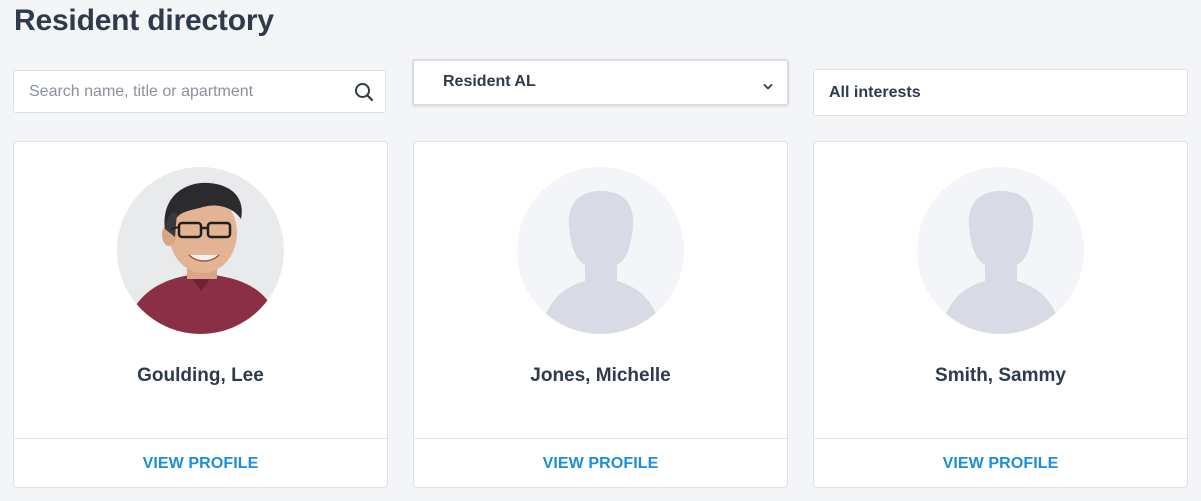 The image size is (1201, 501). Describe the element at coordinates (600, 375) in the screenshot. I see `resident-name: Jones, Michelle` at that location.